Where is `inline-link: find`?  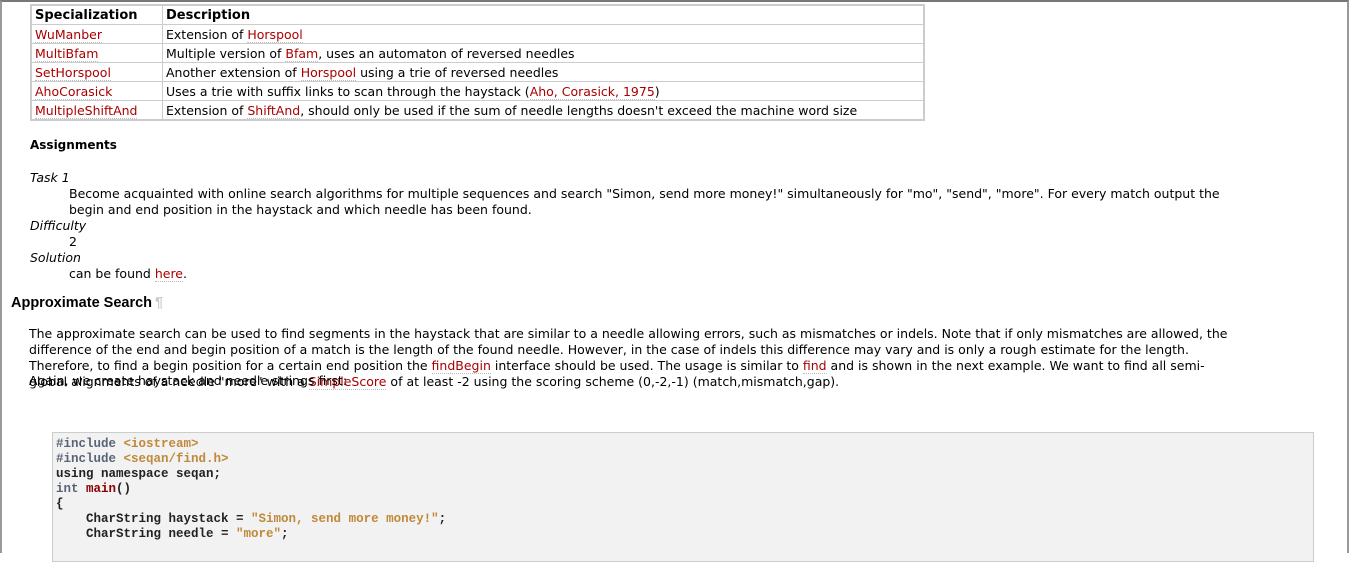 inline-link: find is located at coordinates (814, 366).